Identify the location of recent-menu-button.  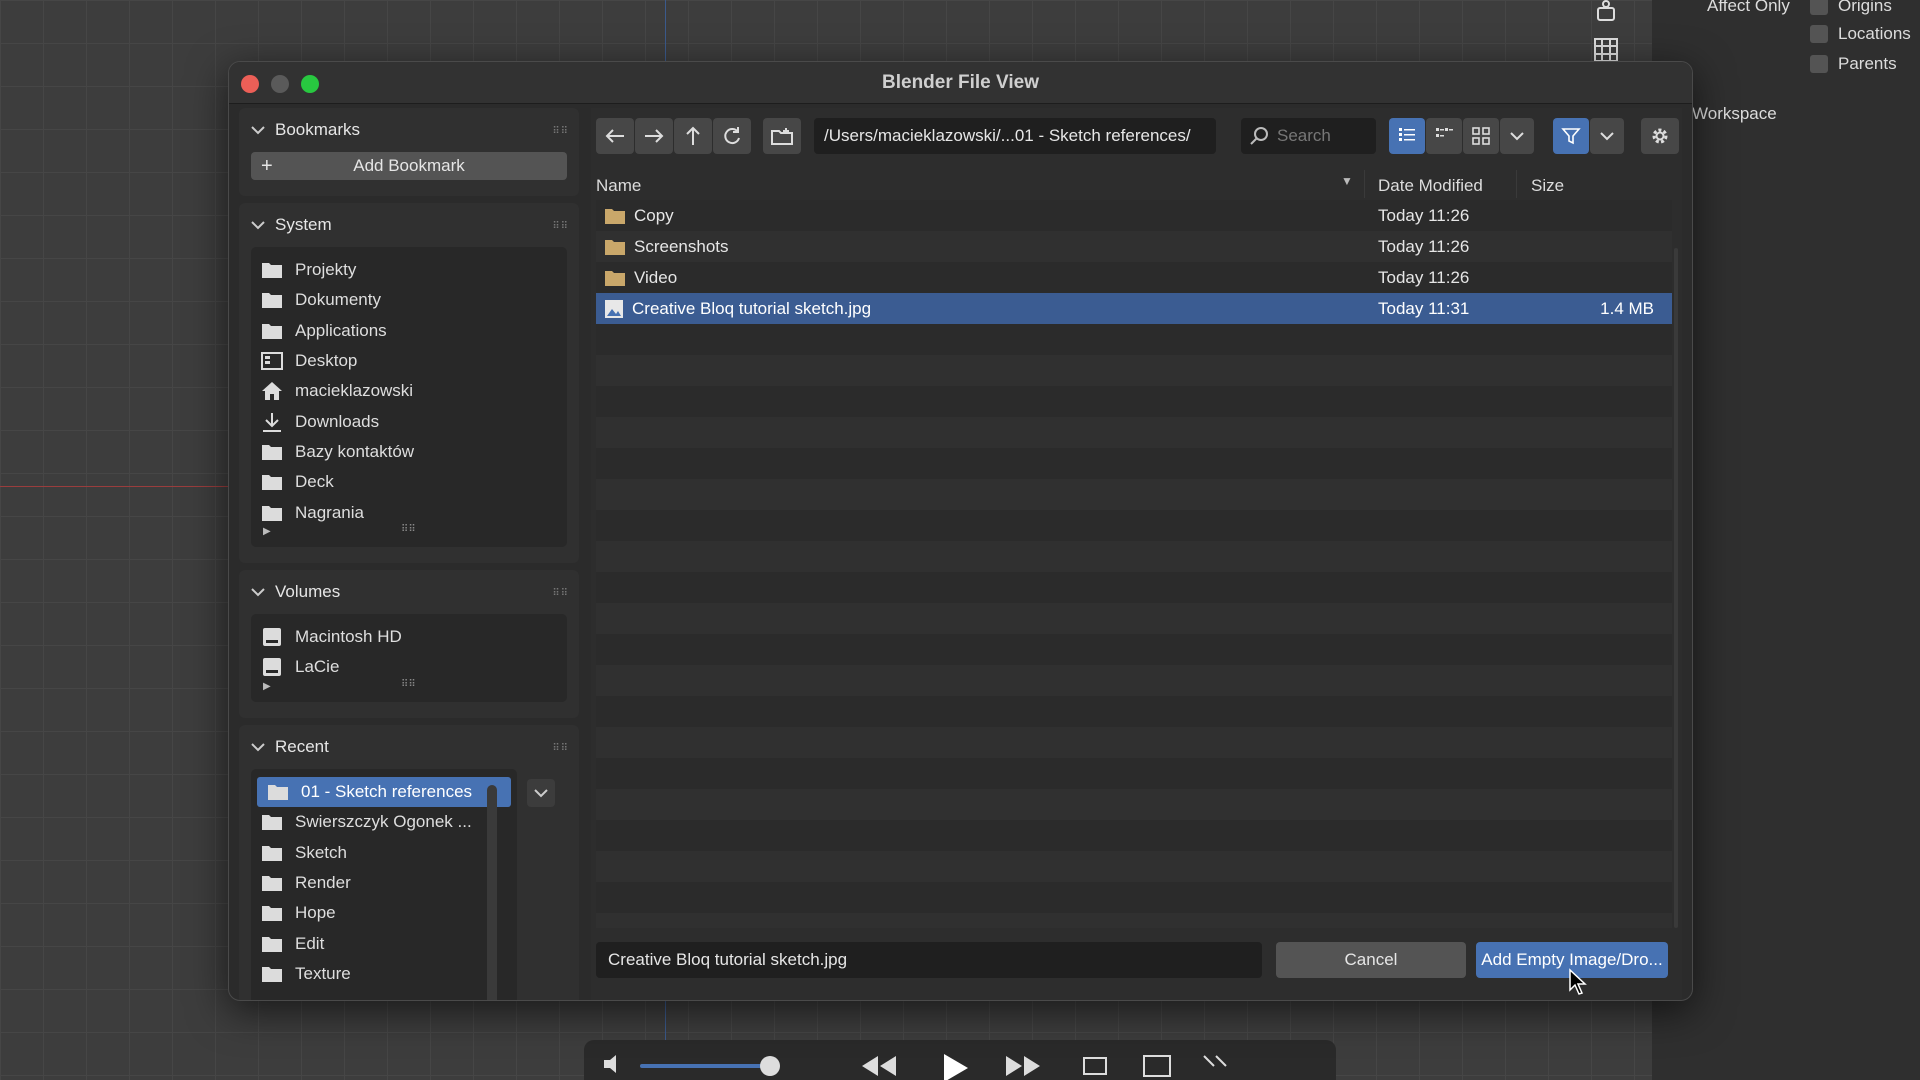
(541, 793).